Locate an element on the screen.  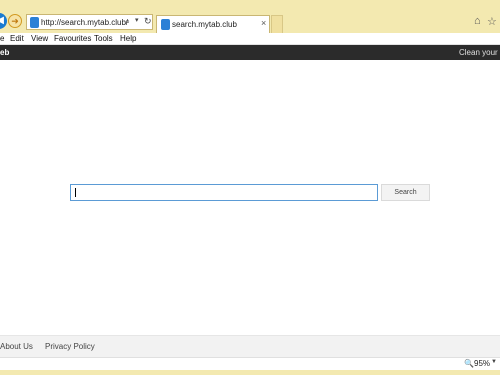
site-top-bar: eb Clean your M is located at coordinates (250, 52).